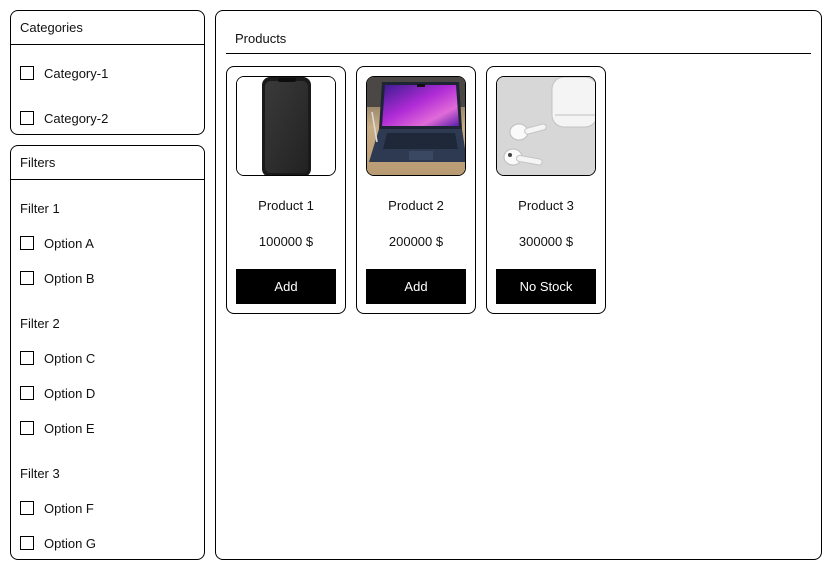  What do you see at coordinates (76, 118) in the screenshot?
I see `category-2-label: Category-2` at bounding box center [76, 118].